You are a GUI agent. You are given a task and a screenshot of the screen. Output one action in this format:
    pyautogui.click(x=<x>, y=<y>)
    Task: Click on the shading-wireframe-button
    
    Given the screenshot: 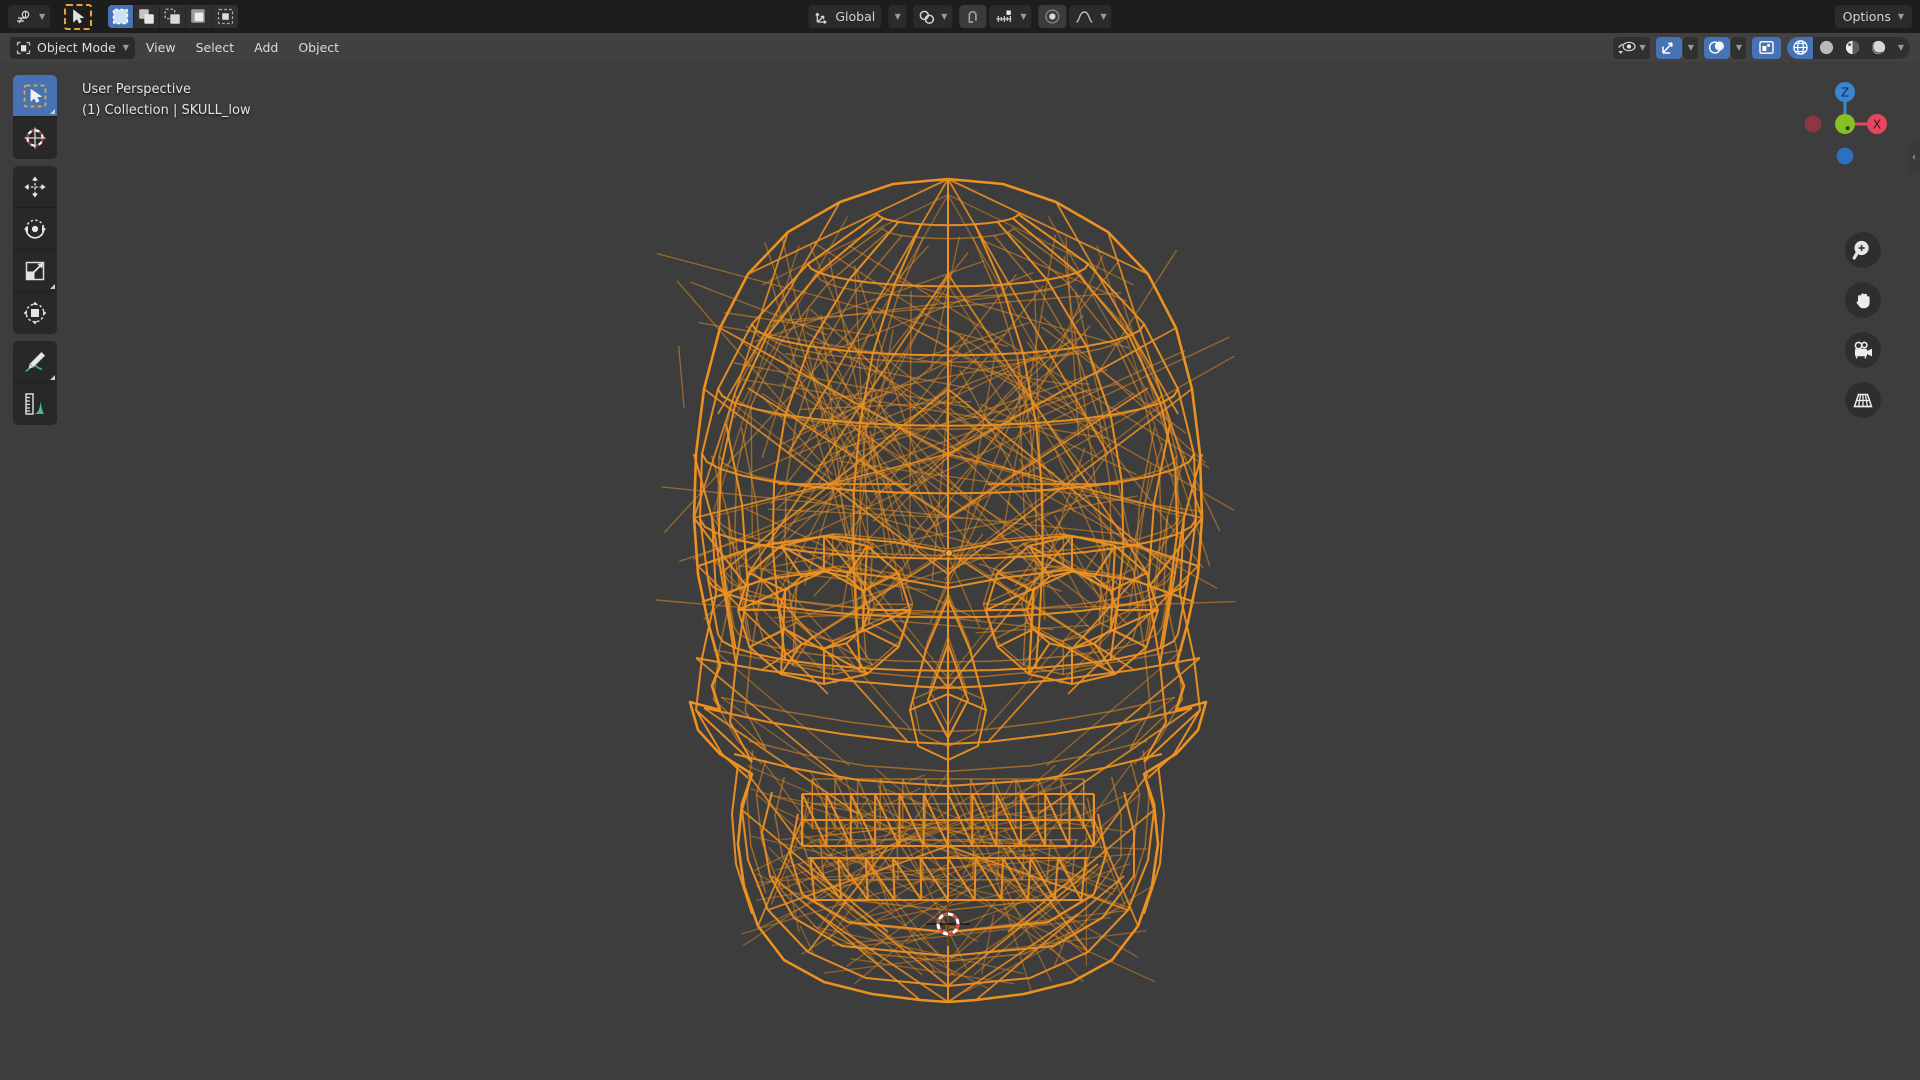 What is the action you would take?
    pyautogui.click(x=1800, y=47)
    